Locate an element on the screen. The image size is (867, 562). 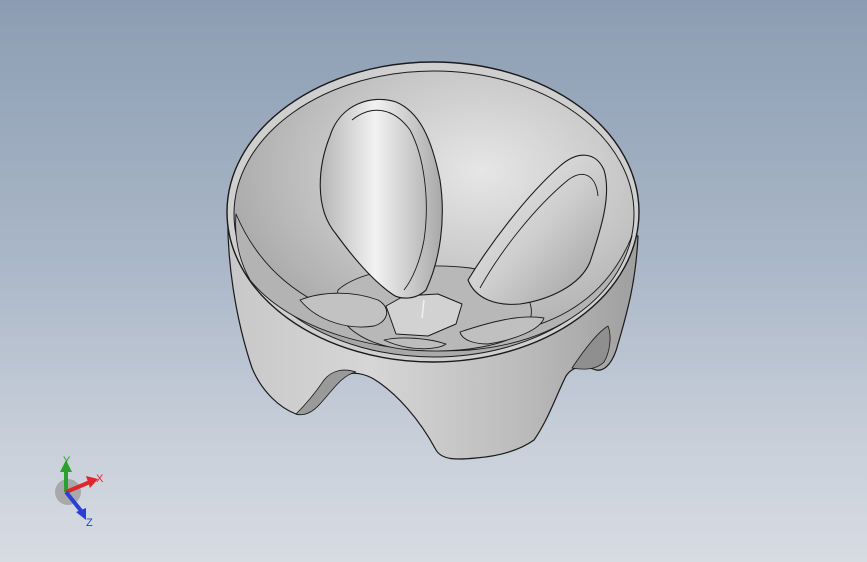
y-axis-label: Y is located at coordinates (67, 461).